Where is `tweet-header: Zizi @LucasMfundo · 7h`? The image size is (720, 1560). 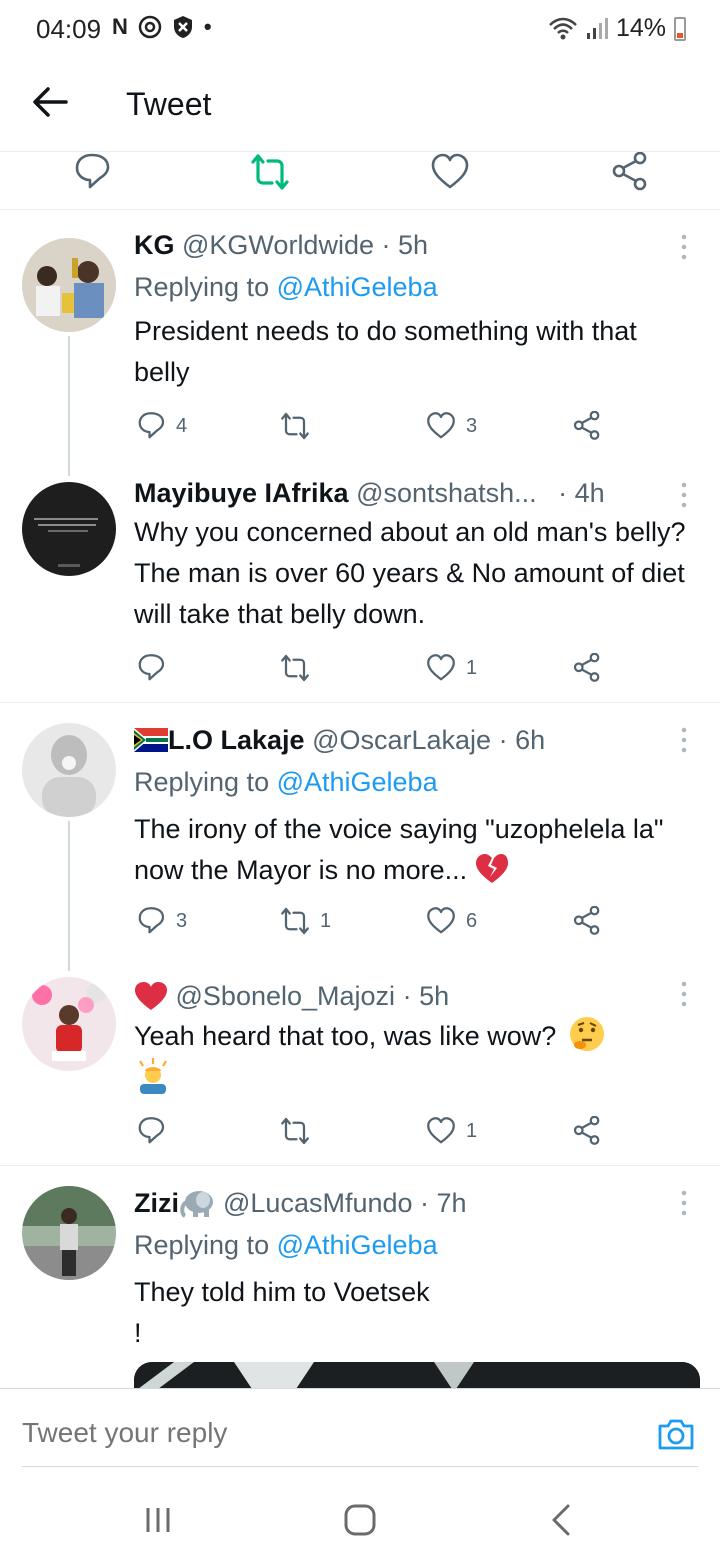 tweet-header: Zizi @LucasMfundo · 7h is located at coordinates (300, 1203).